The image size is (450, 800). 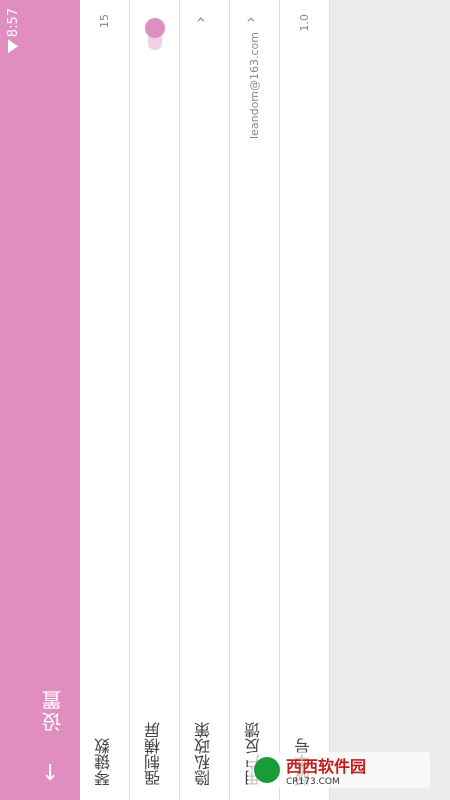 I want to click on setting-label: 隐私政策, so click(x=203, y=754).